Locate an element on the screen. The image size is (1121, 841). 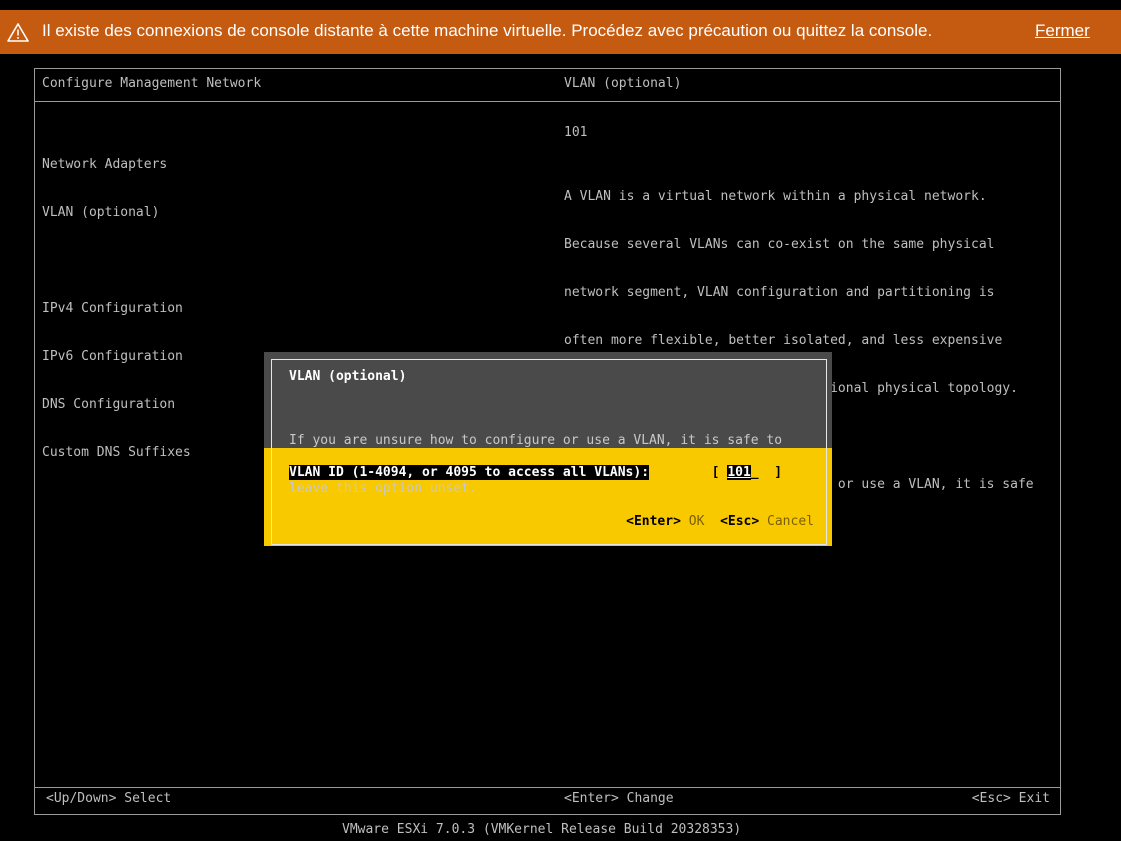
status-exit-hint: <Esc> Exit is located at coordinates (1010, 798).